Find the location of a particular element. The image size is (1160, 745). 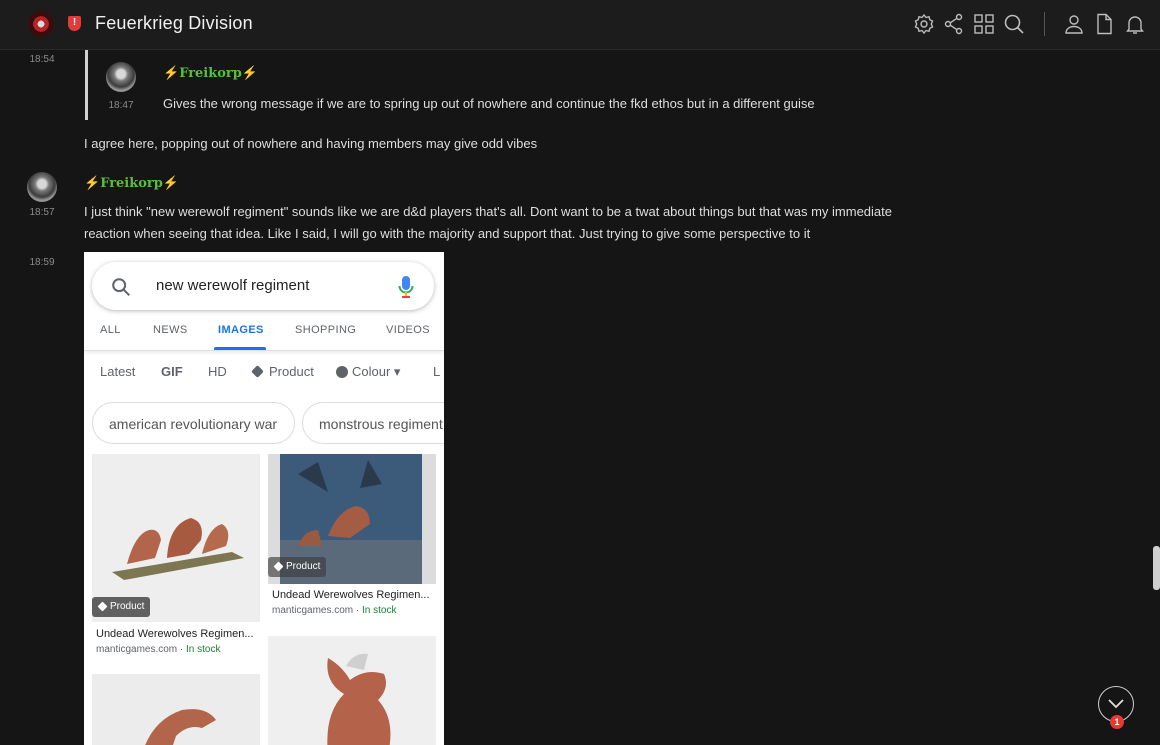

related-chip: monstrous regiment is located at coordinates (373, 423).